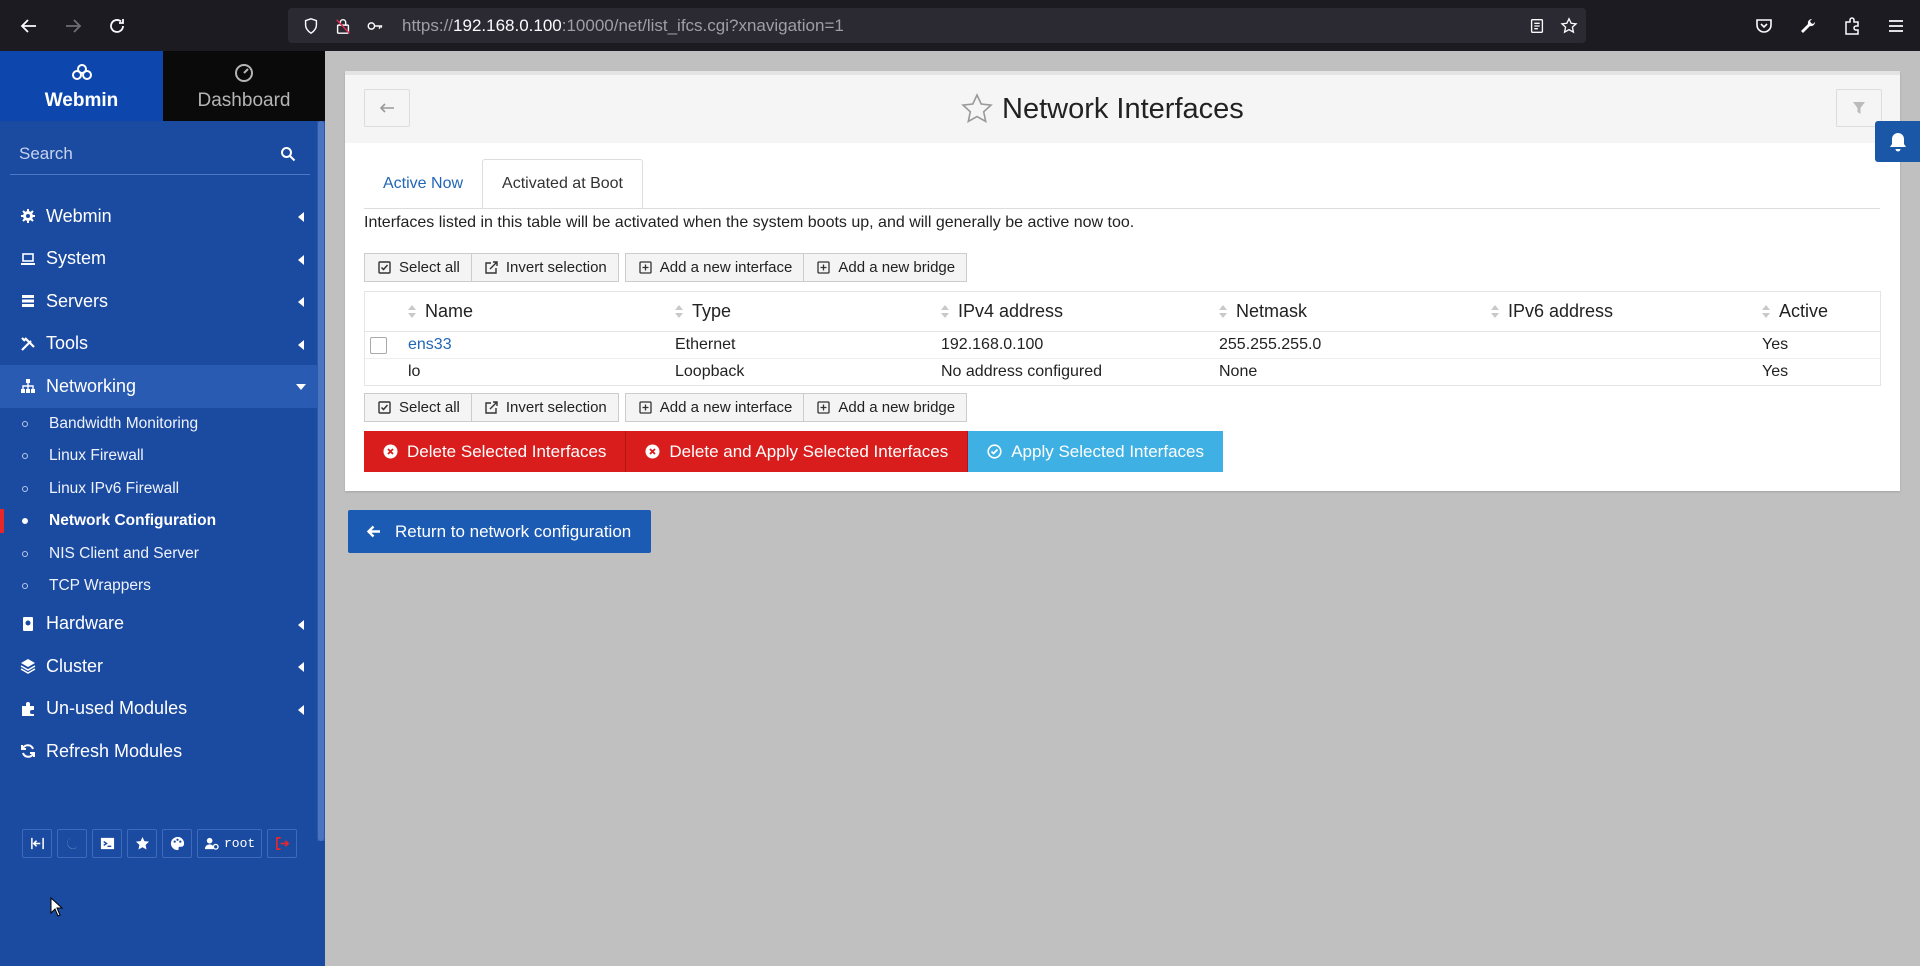 This screenshot has height=966, width=1920. Describe the element at coordinates (507, 25) in the screenshot. I see `url-host: 192.168.0.100` at that location.